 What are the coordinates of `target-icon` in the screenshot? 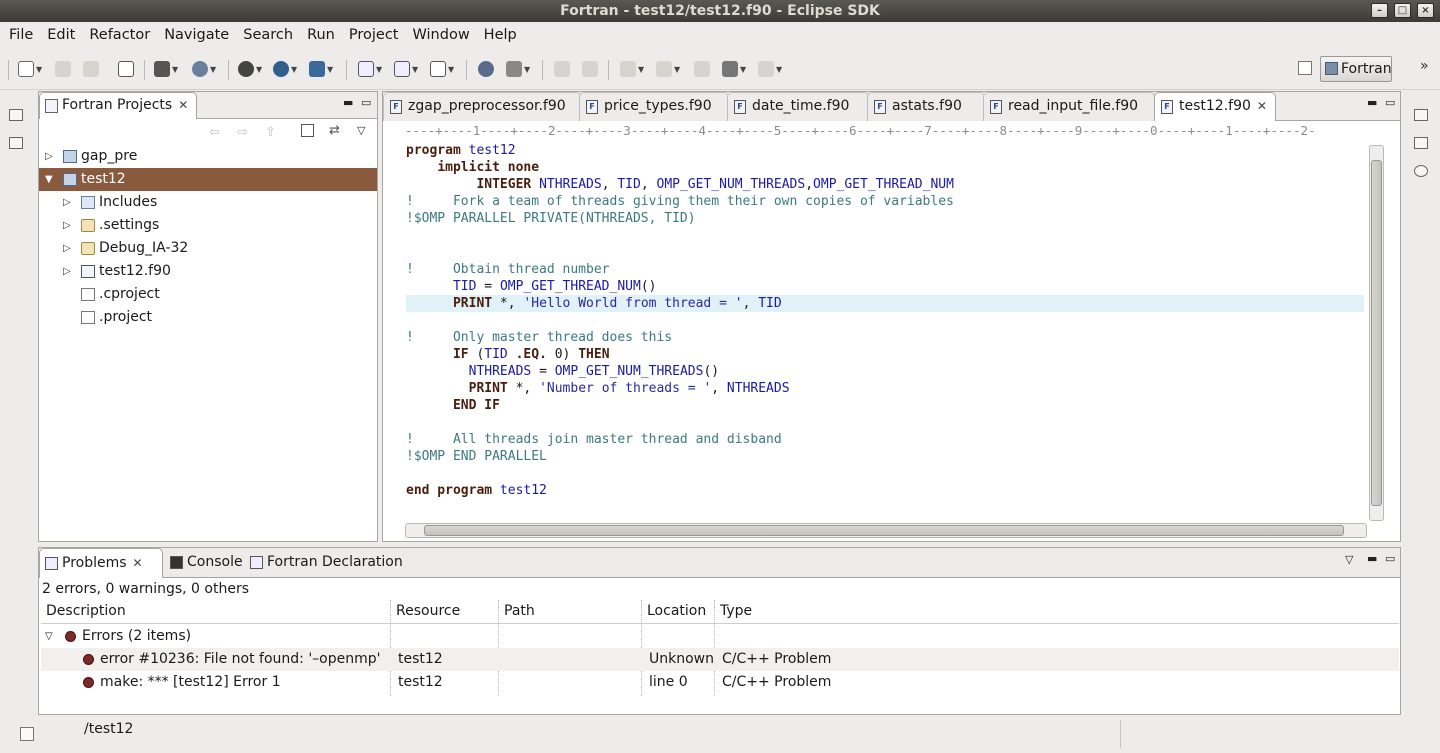 It's located at (1421, 171).